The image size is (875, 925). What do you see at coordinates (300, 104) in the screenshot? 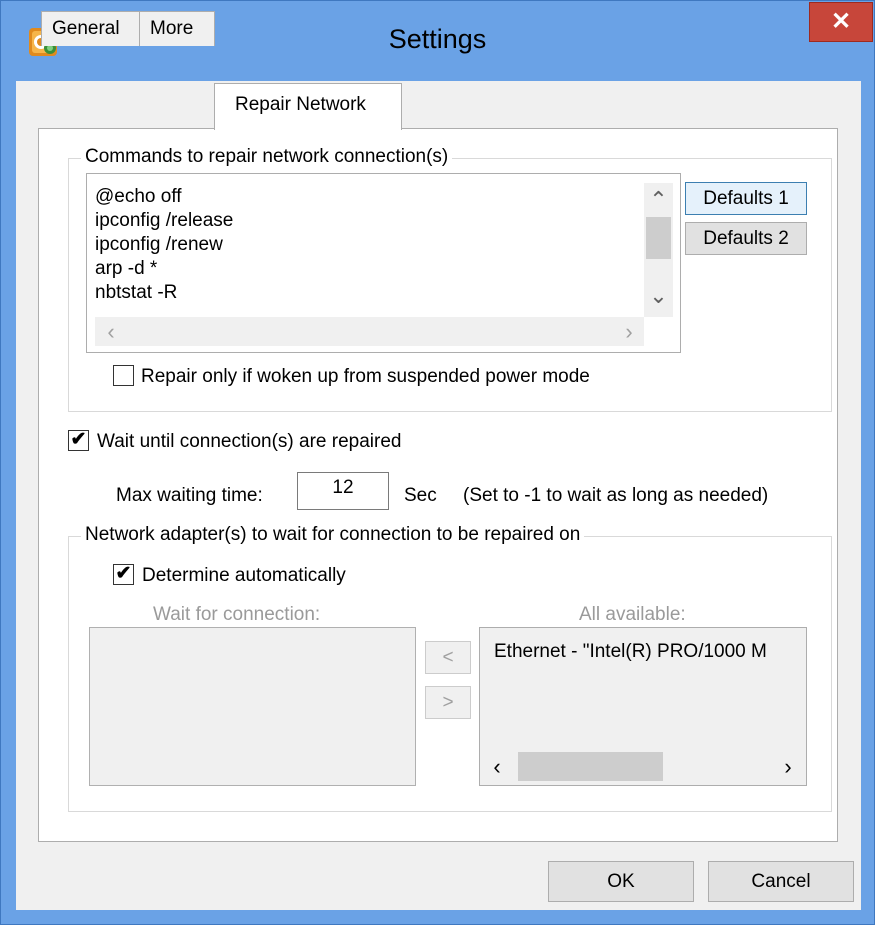
I see `tab-repair-network-label: Repair Network` at bounding box center [300, 104].